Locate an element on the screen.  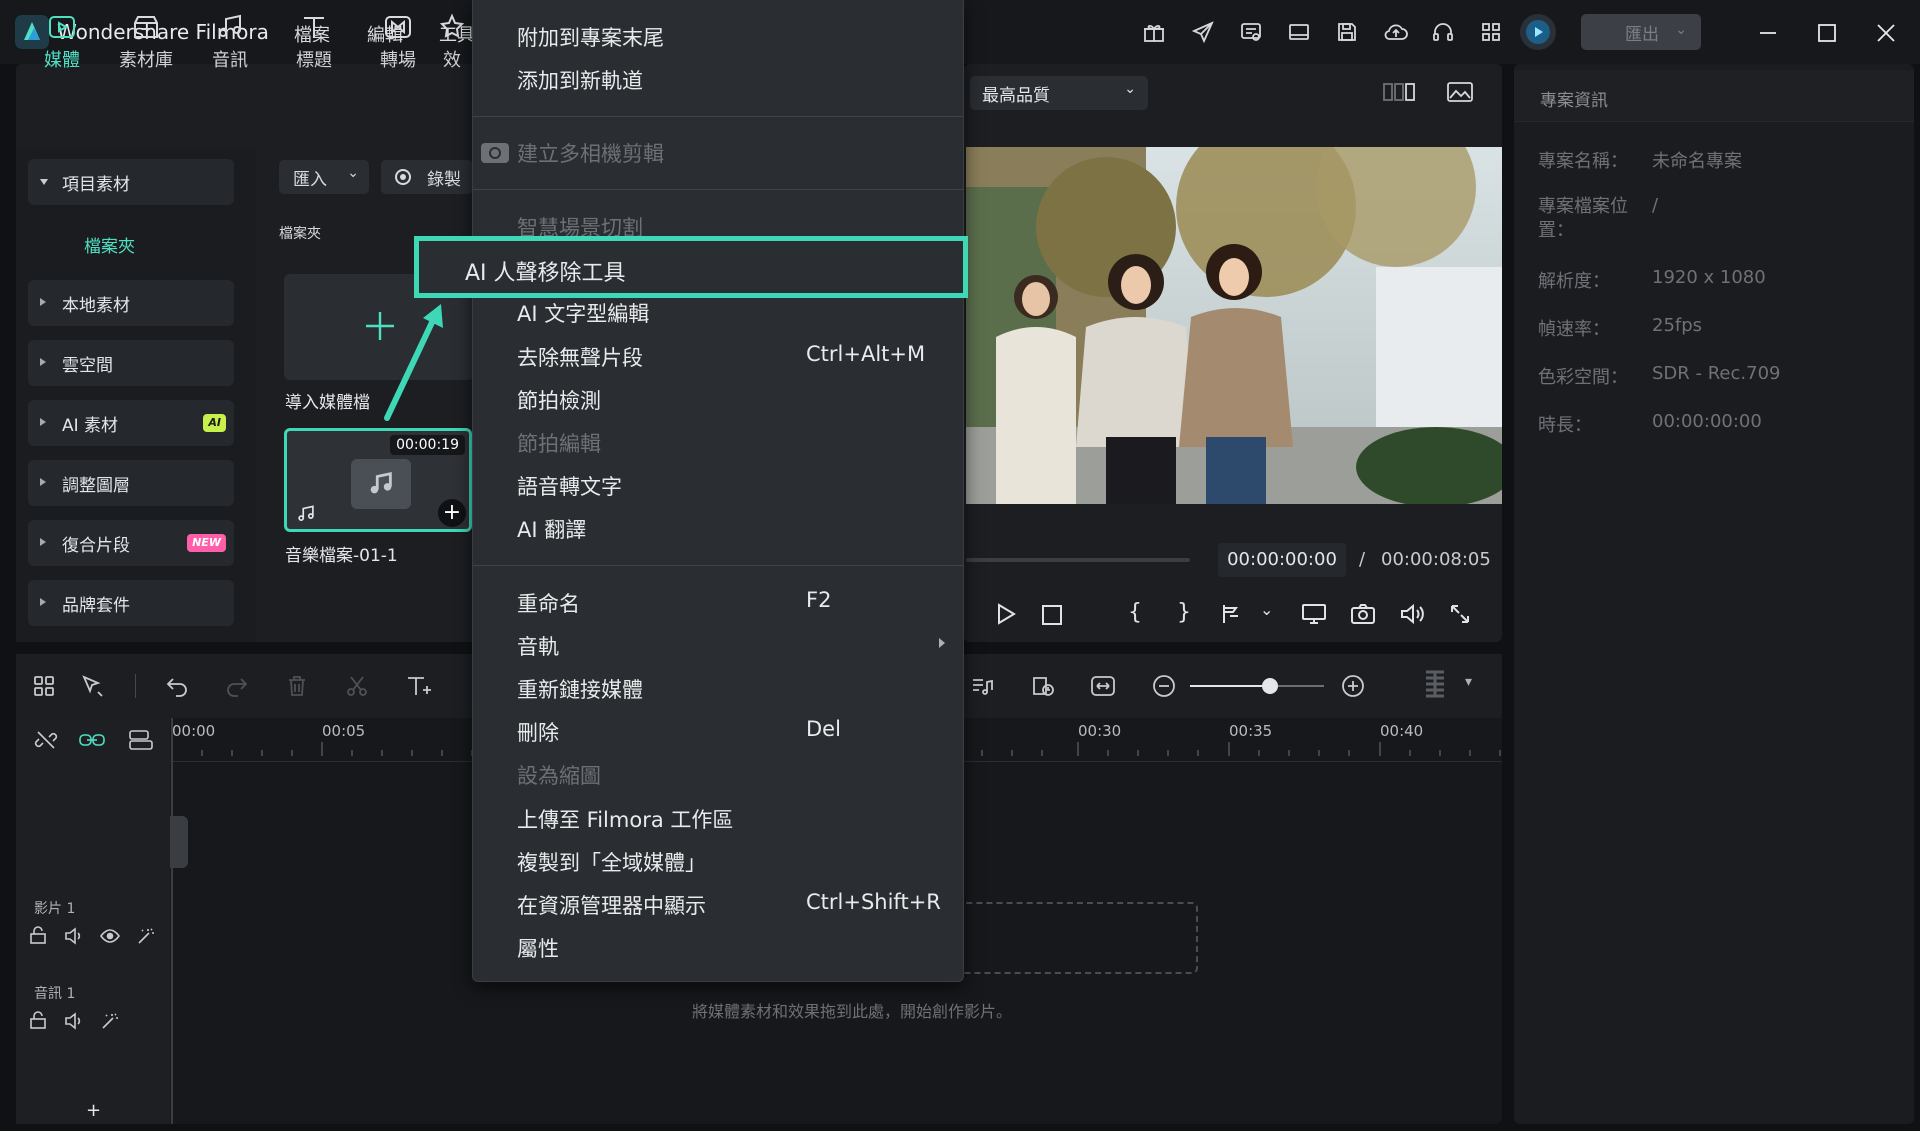
save-icon is located at coordinates (1347, 32).